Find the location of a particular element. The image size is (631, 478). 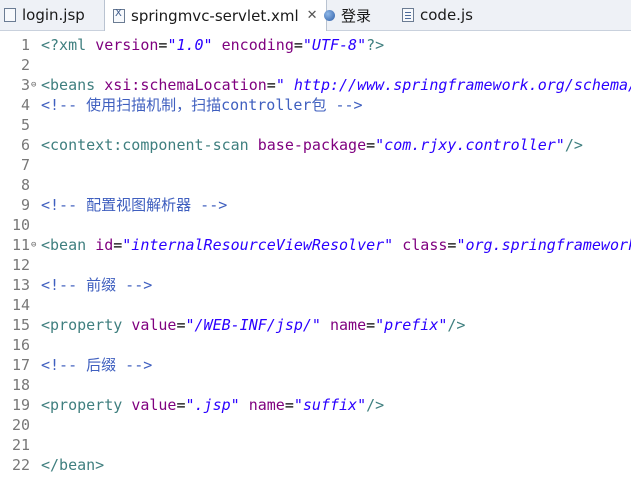

code-text: </bean> is located at coordinates (72, 465).